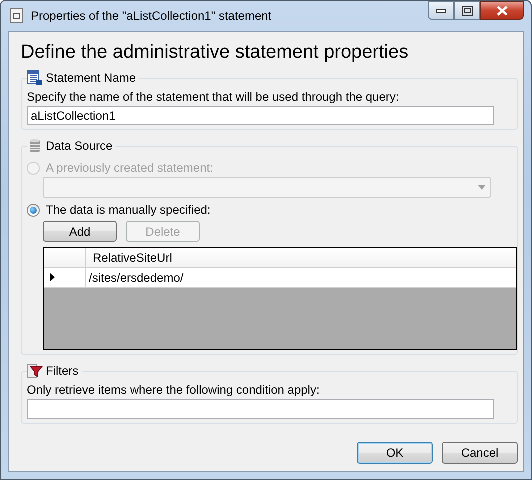 The image size is (532, 480). Describe the element at coordinates (301, 258) in the screenshot. I see `column-header: RelativeSiteUrl` at that location.